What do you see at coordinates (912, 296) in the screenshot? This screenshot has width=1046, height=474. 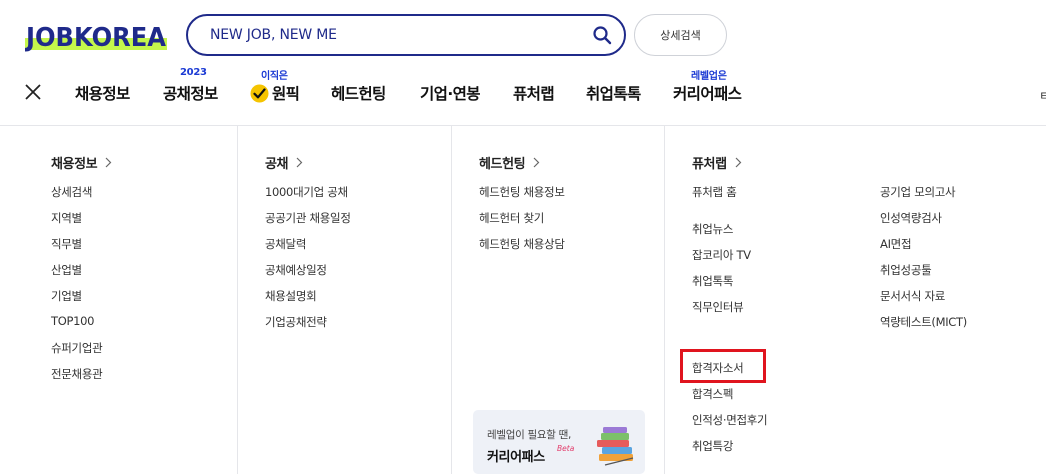 I see `menu-link: 문서서식 자료` at bounding box center [912, 296].